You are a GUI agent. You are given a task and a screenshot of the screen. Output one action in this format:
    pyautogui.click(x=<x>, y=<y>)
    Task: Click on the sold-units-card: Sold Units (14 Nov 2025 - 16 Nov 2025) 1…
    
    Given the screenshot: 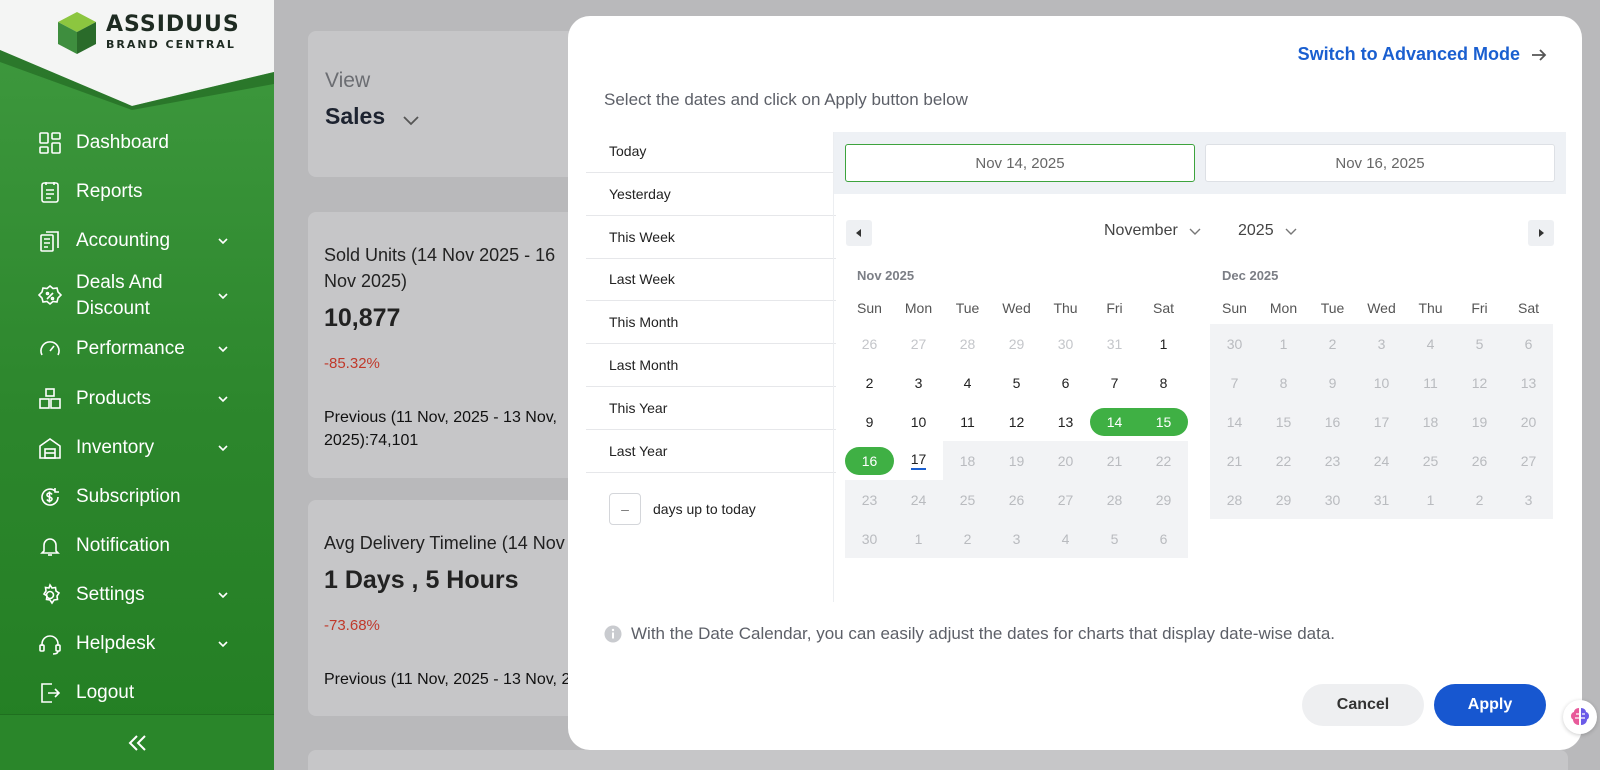 What is the action you would take?
    pyautogui.click(x=448, y=345)
    